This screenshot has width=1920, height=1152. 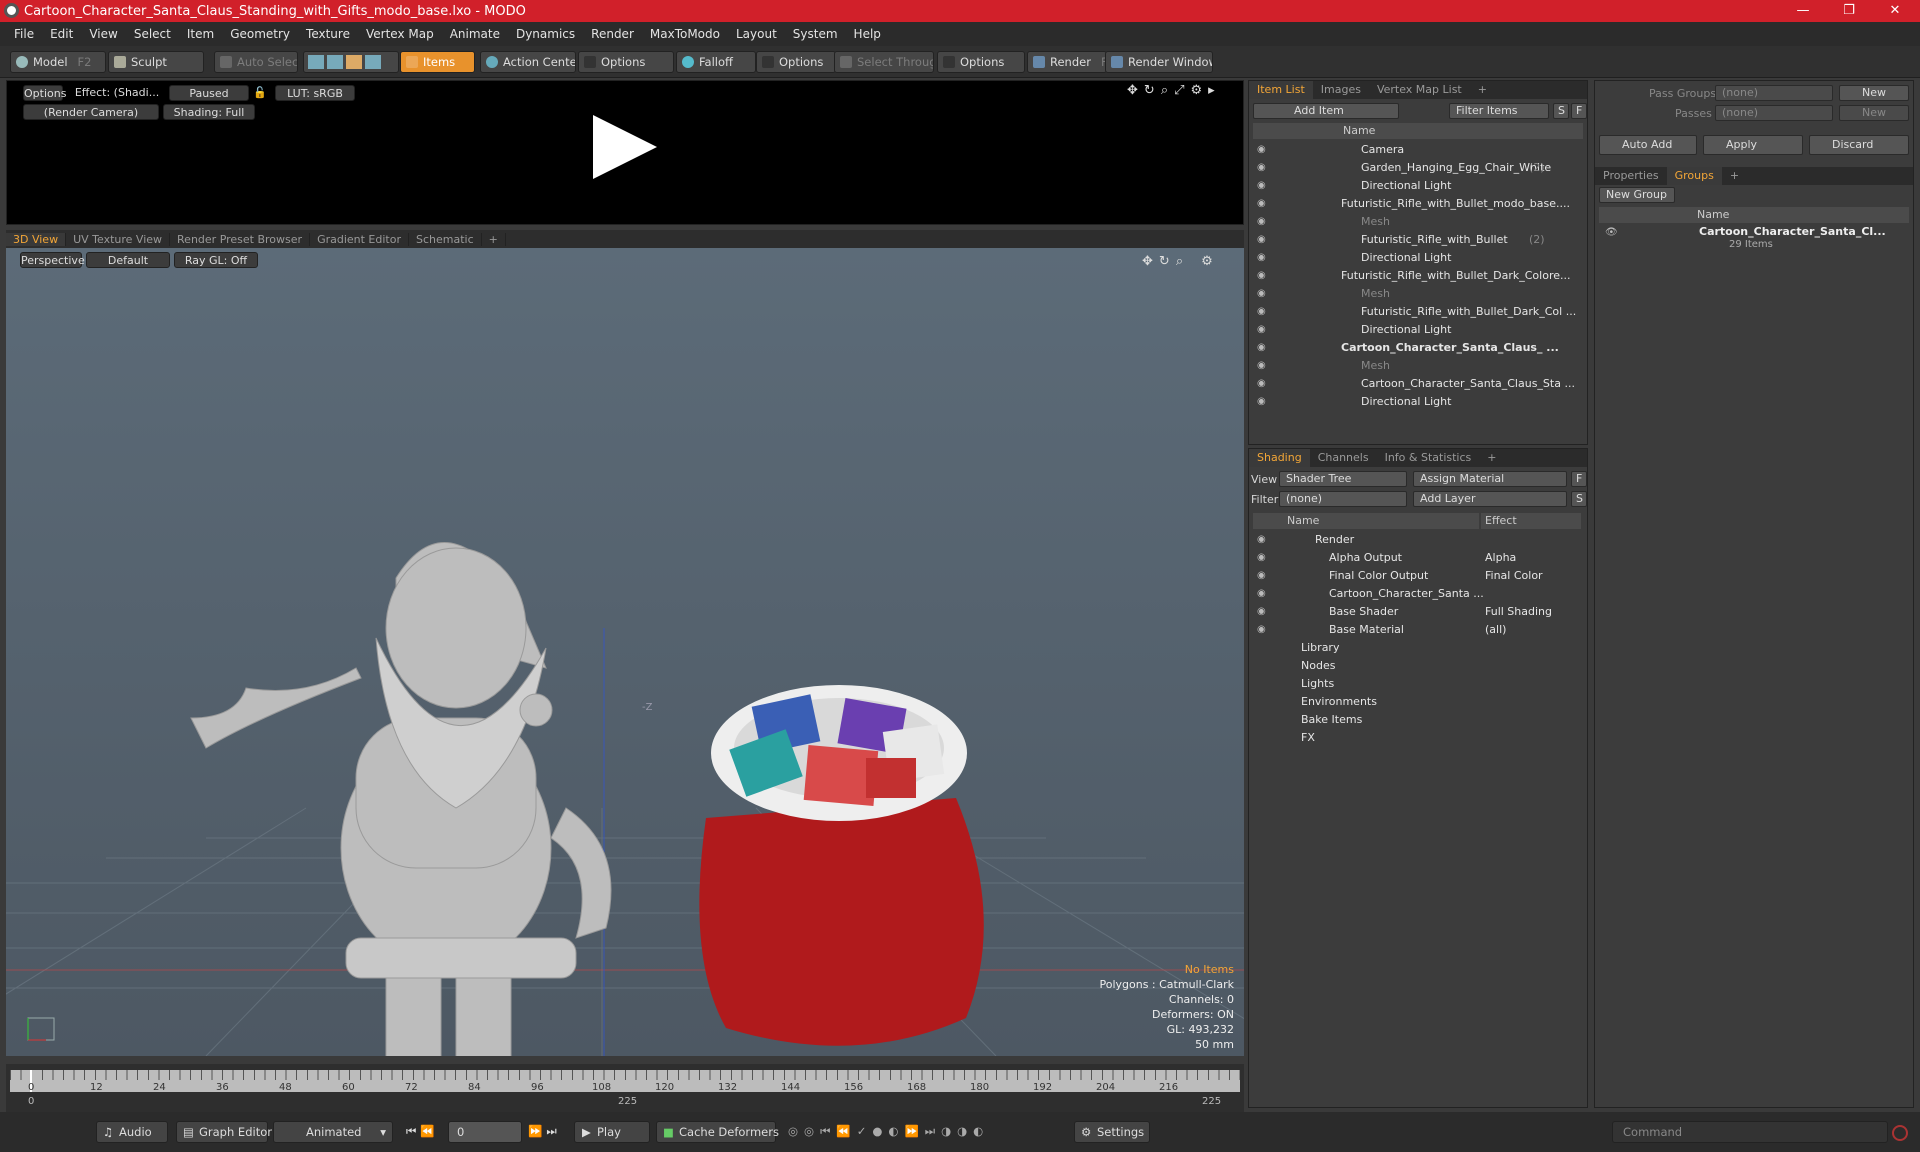 What do you see at coordinates (756, 34) in the screenshot?
I see `menu-layout: Layout` at bounding box center [756, 34].